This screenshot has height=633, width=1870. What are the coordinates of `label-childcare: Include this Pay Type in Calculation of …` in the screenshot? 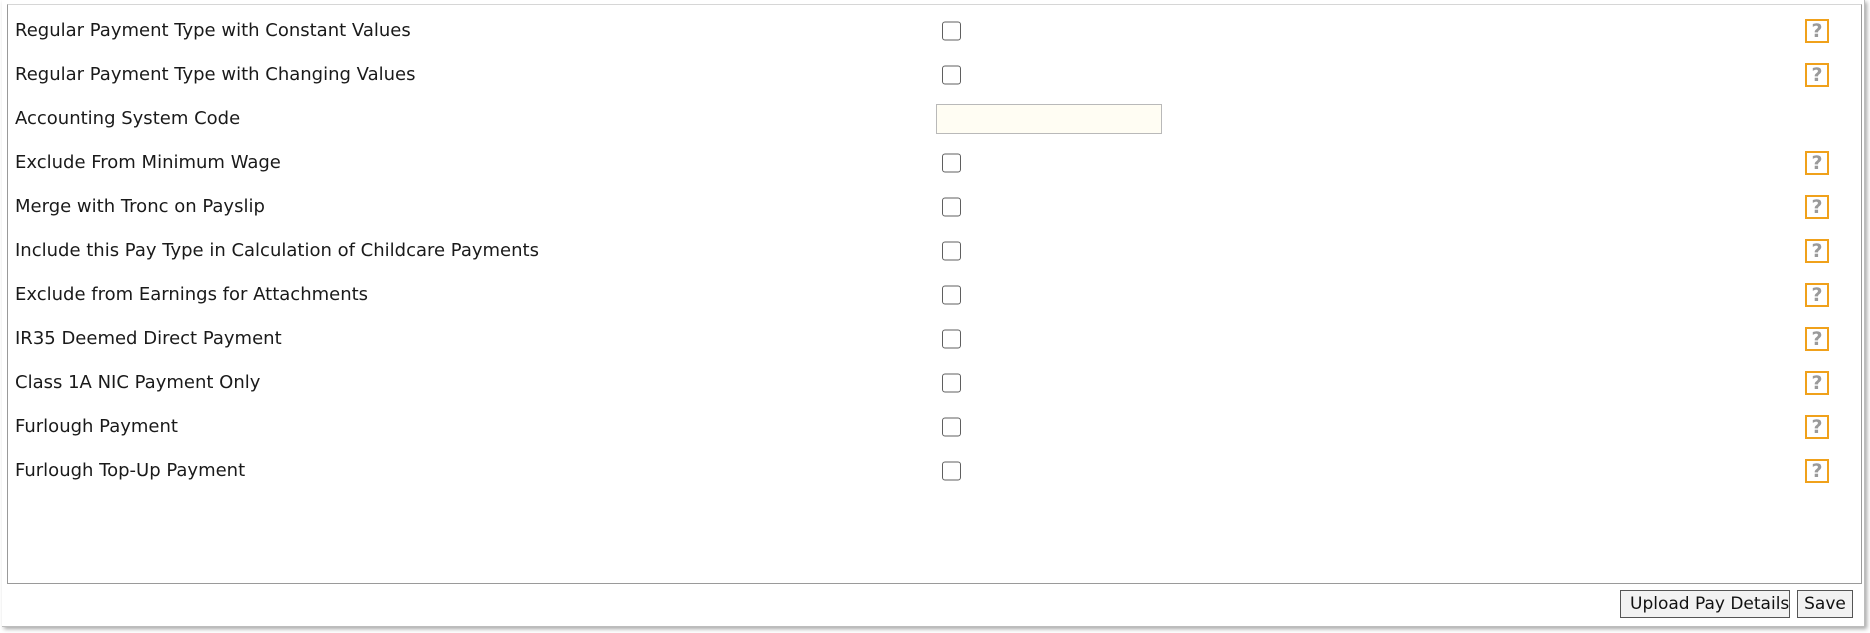 It's located at (277, 250).